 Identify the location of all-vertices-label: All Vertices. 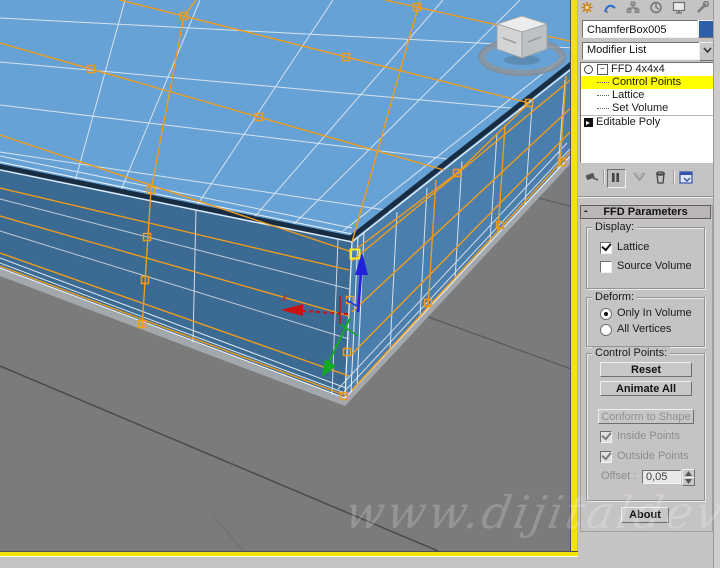
(644, 329).